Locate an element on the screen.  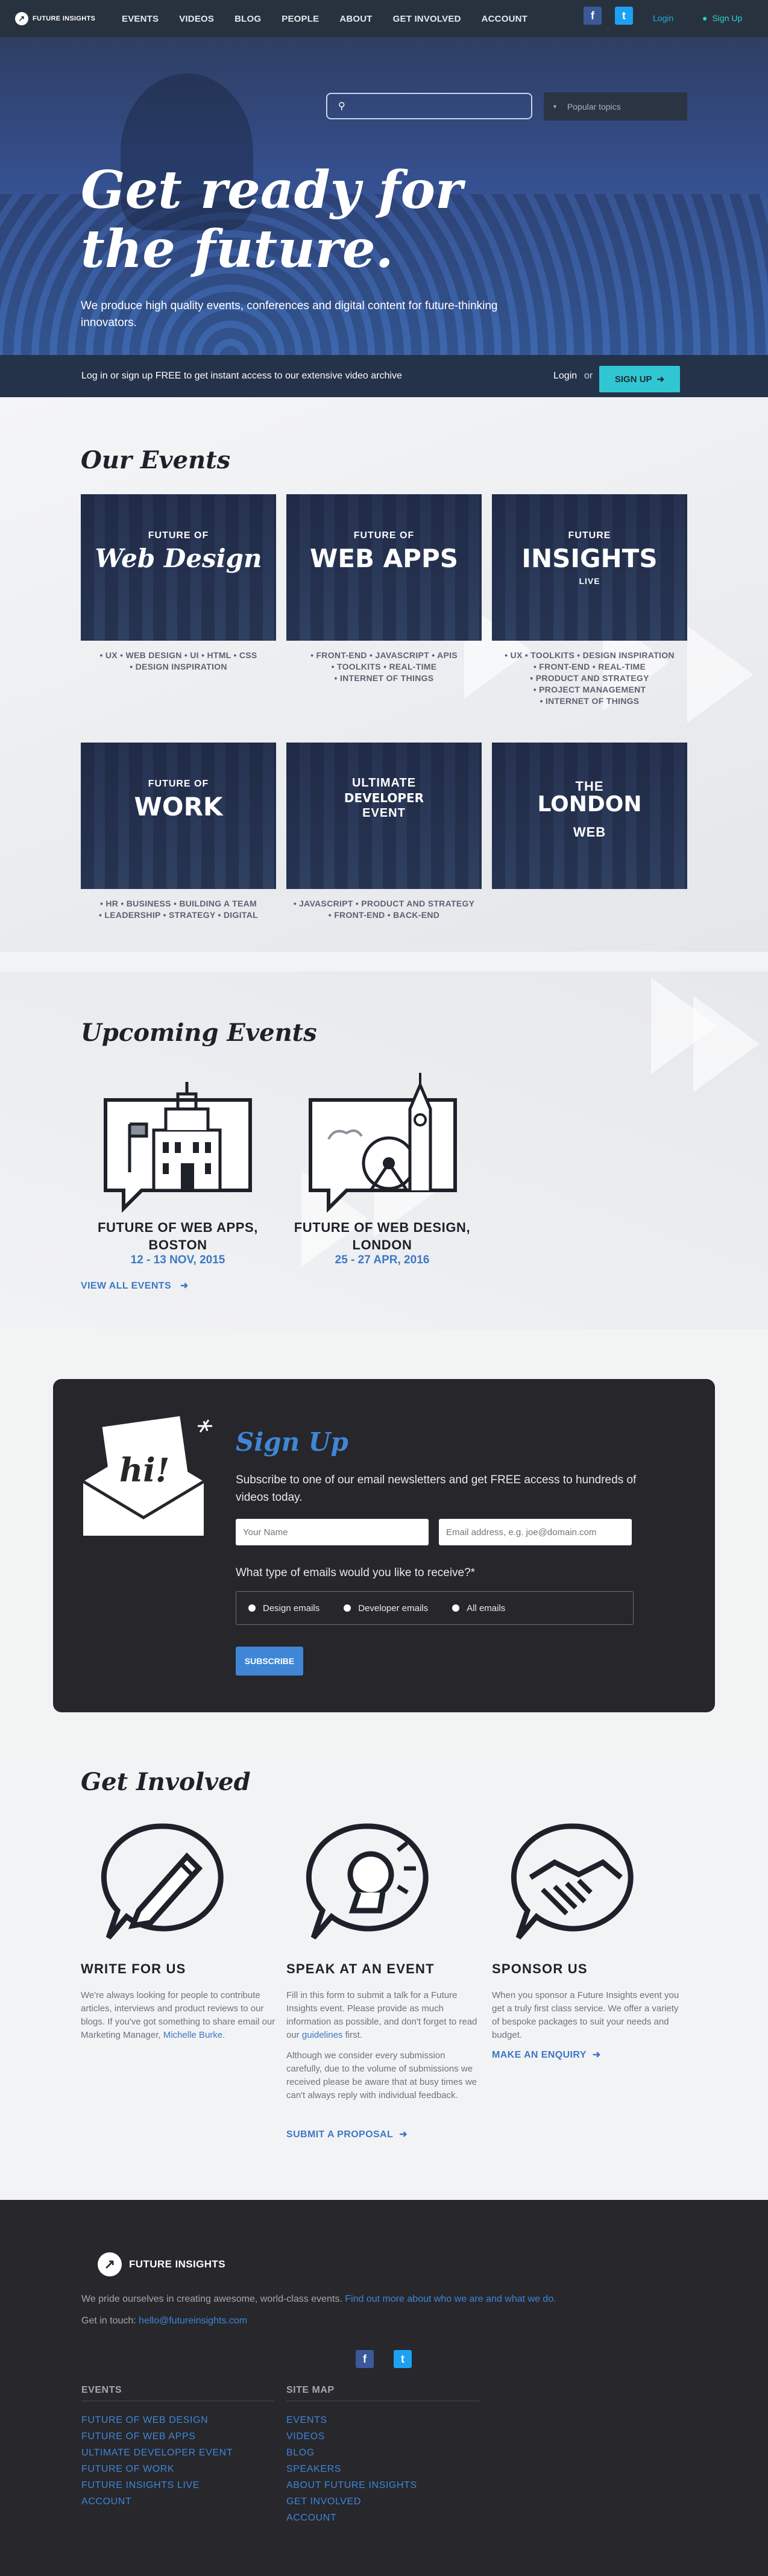
archive-signup-label: SIGN UP is located at coordinates (633, 379).